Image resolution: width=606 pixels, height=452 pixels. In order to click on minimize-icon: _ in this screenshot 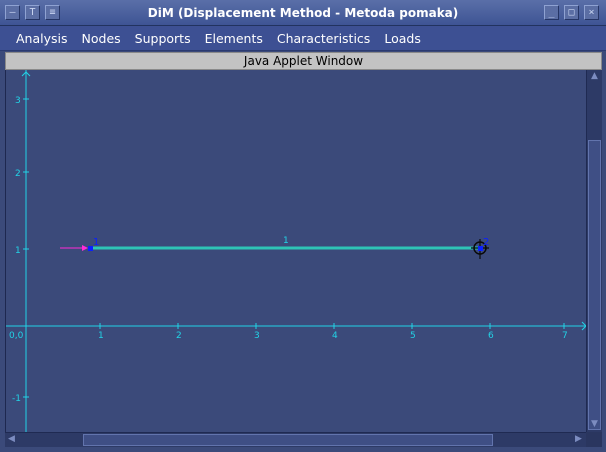, I will do `click(551, 12)`.